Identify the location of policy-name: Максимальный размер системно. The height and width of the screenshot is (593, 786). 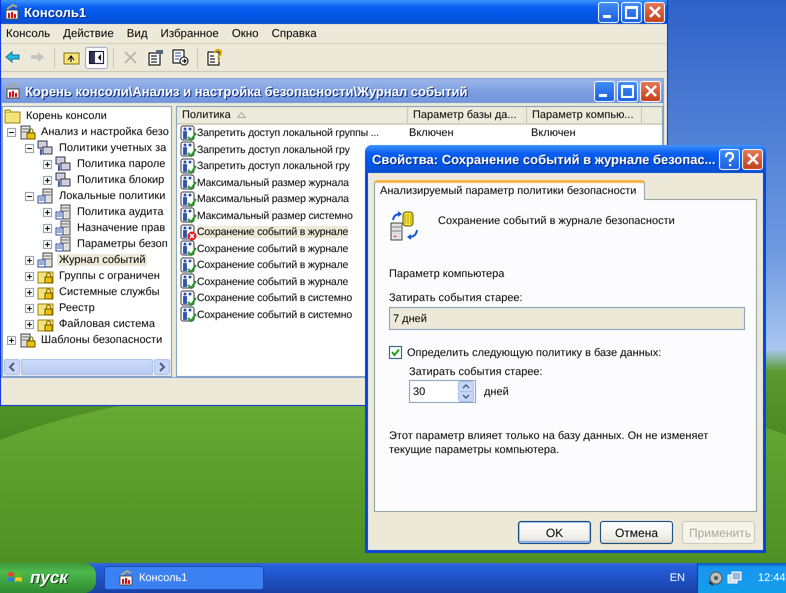
(275, 216).